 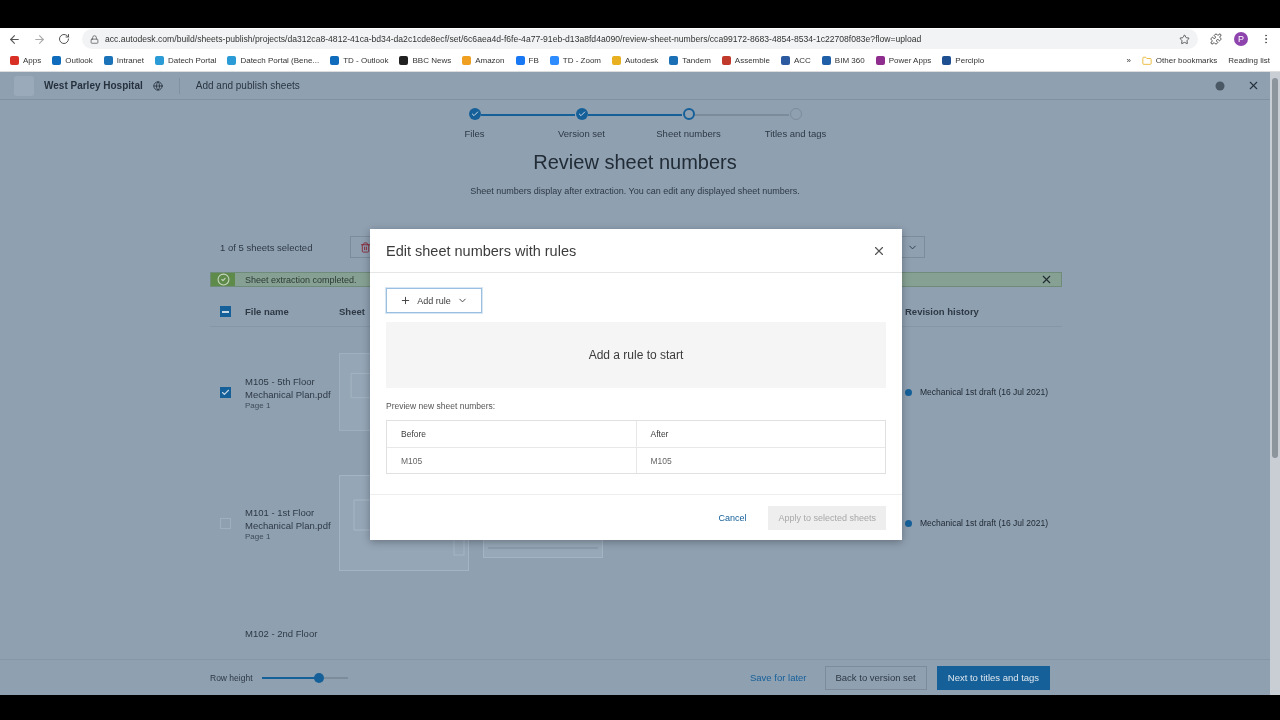 What do you see at coordinates (288, 518) in the screenshot?
I see `file-name: M101 - 1st Floor Mechanical Plan.pdf` at bounding box center [288, 518].